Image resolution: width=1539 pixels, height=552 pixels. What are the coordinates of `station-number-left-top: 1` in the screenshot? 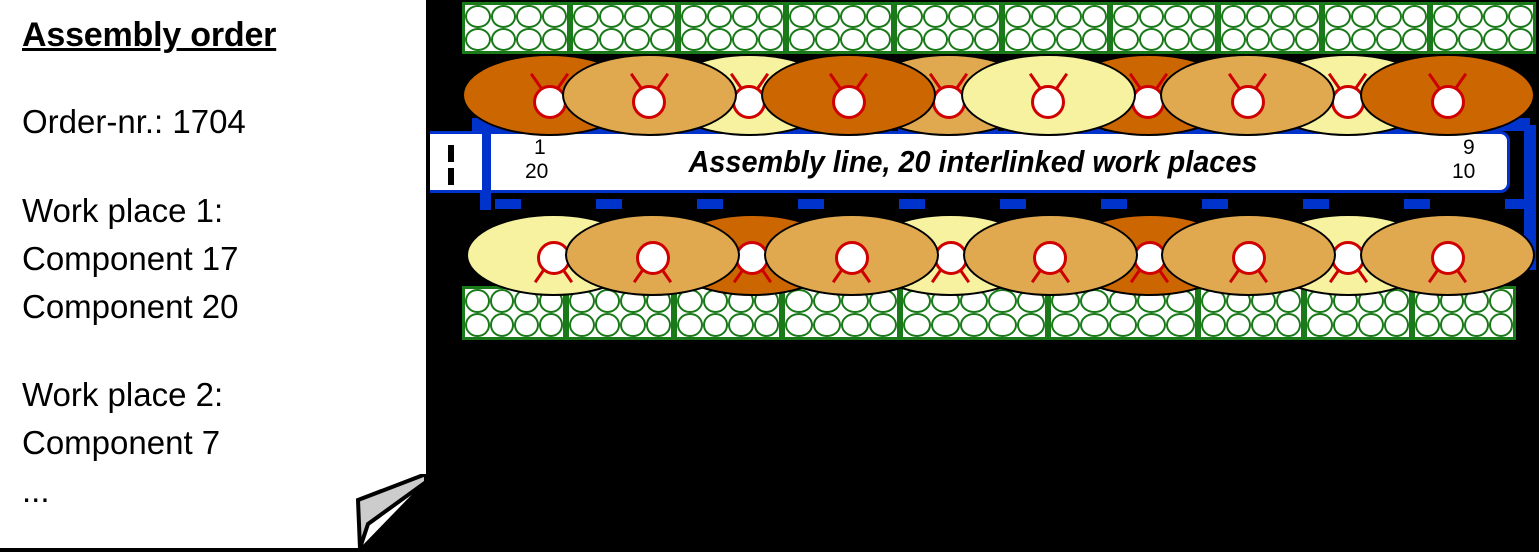 It's located at (540, 147).